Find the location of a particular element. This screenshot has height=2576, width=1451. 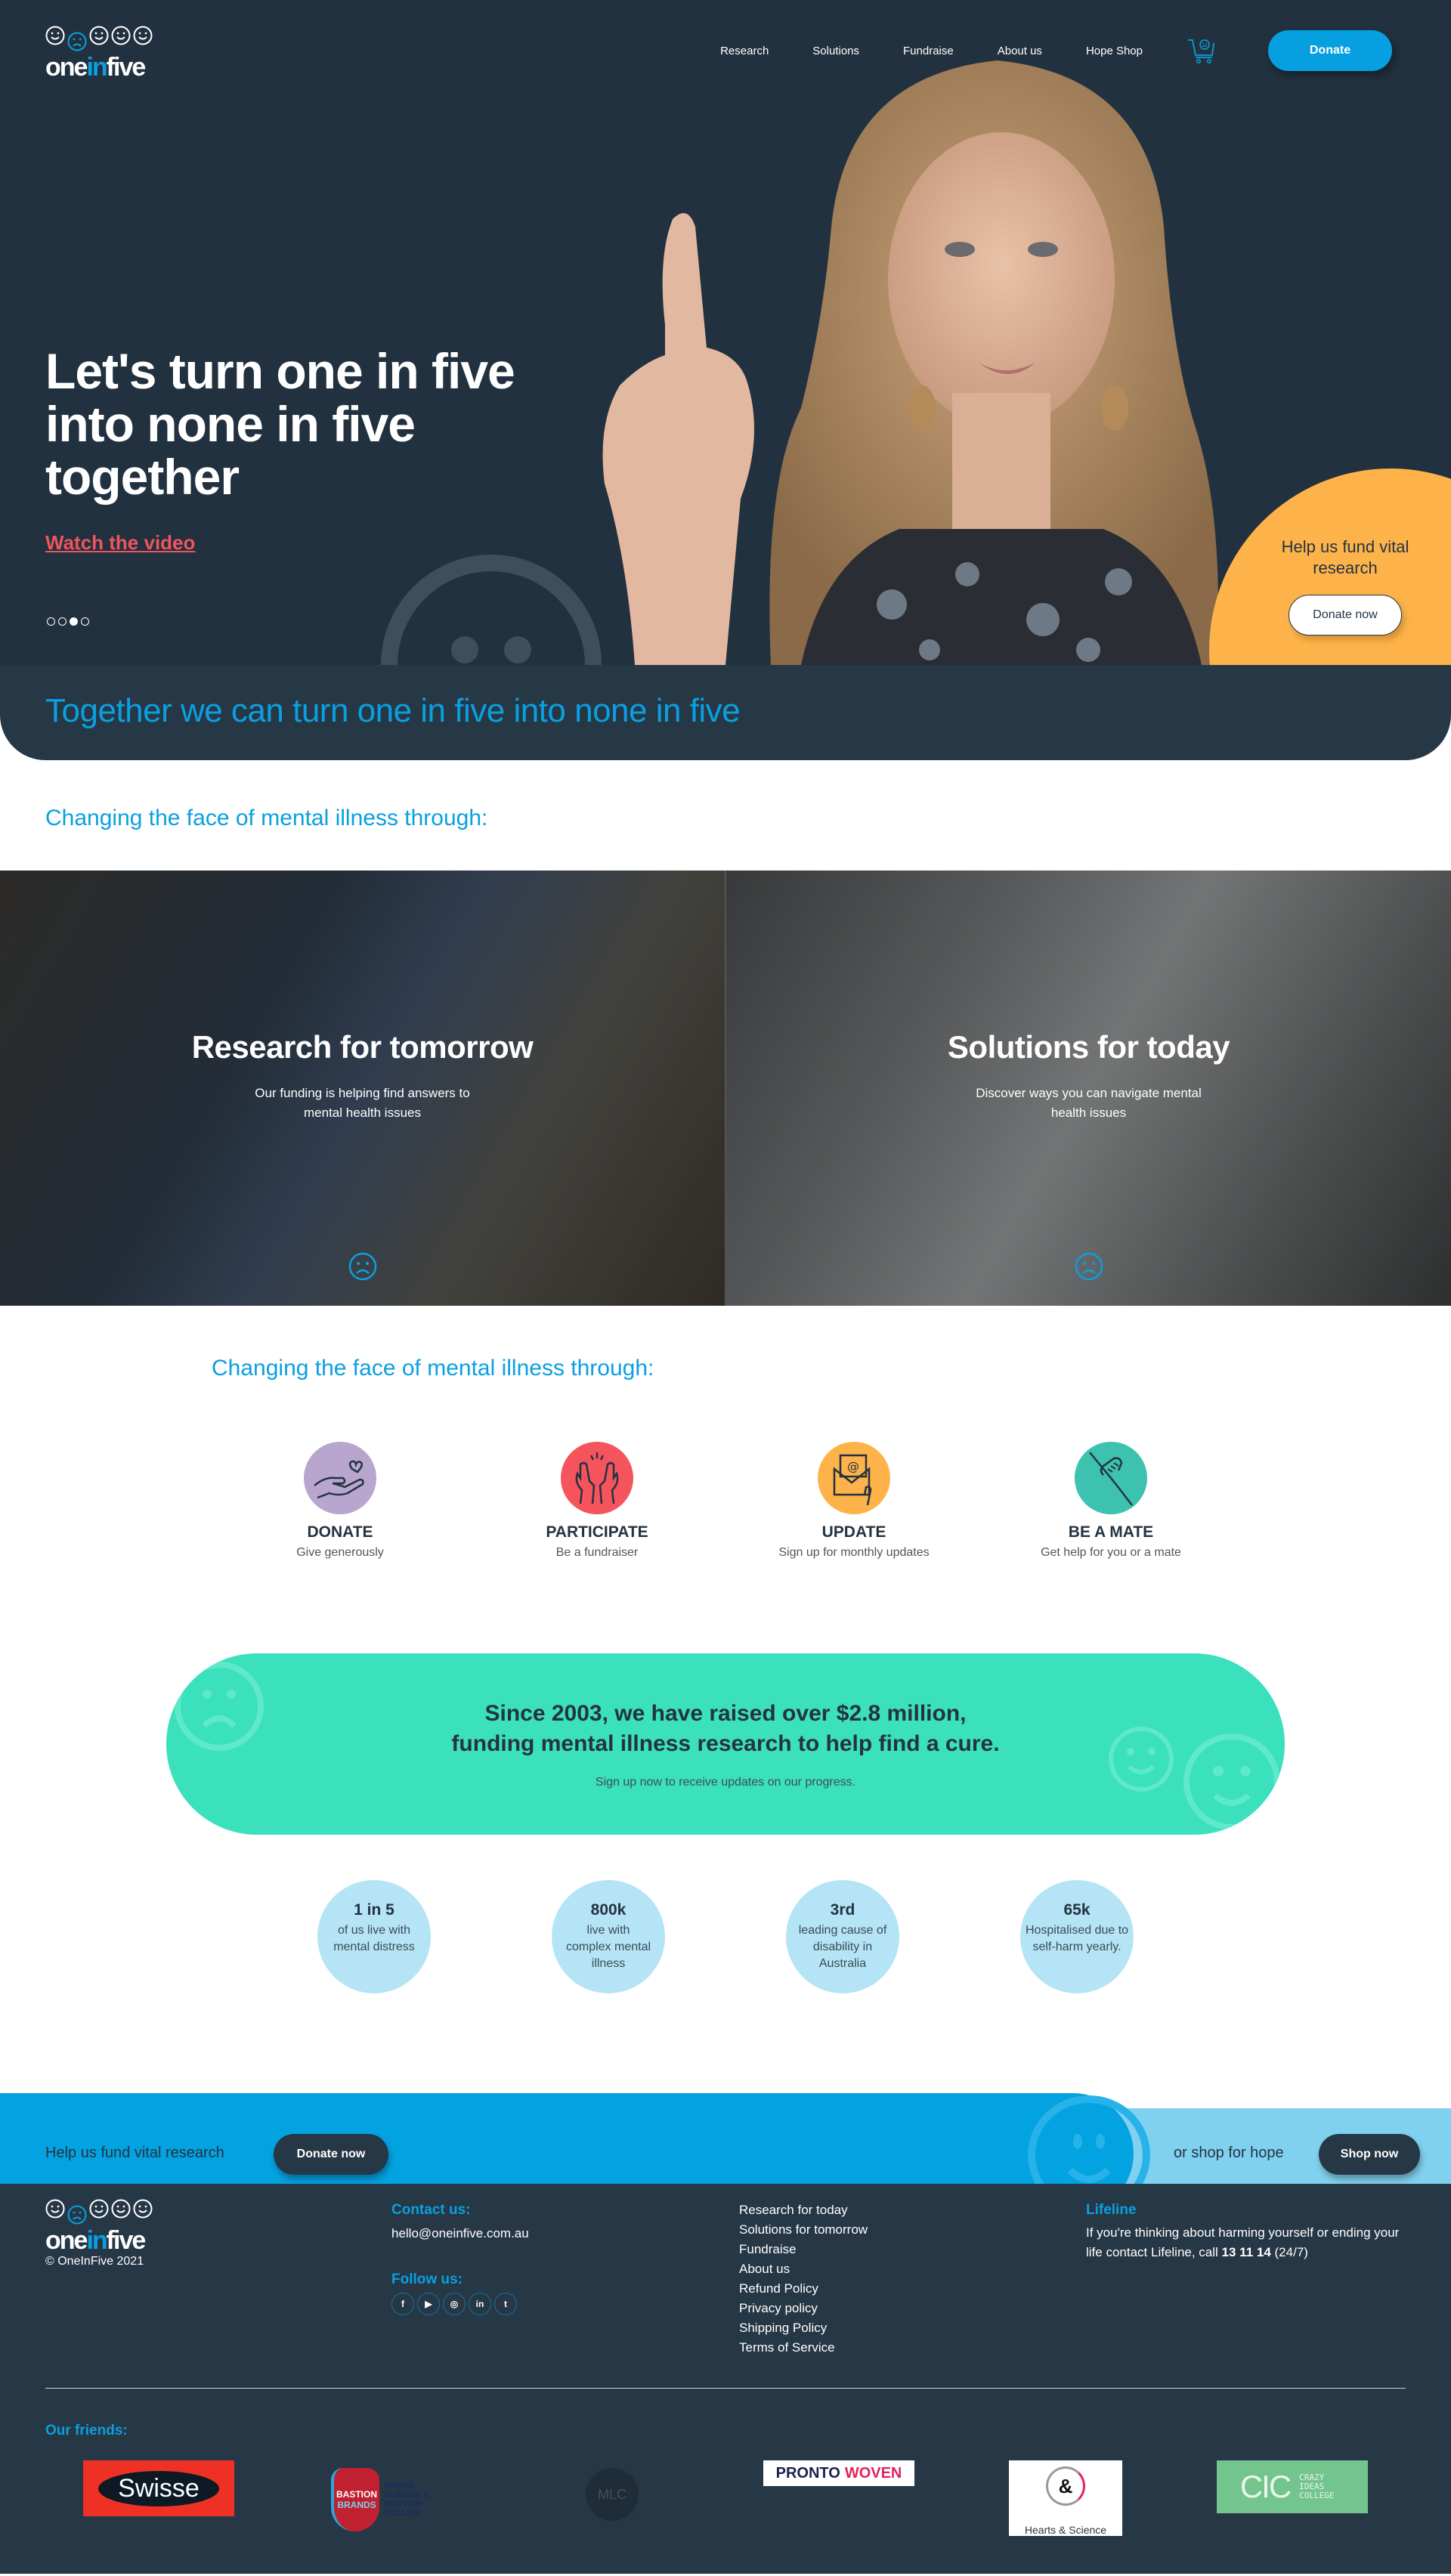

way-text: Be a fundraiser is located at coordinates (597, 1552).